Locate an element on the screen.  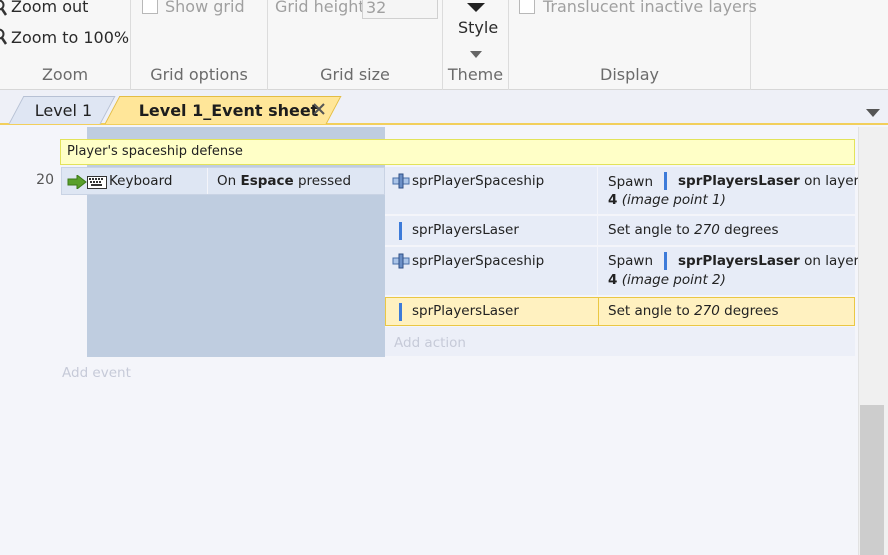
add-event-link: Add event is located at coordinates (96, 373).